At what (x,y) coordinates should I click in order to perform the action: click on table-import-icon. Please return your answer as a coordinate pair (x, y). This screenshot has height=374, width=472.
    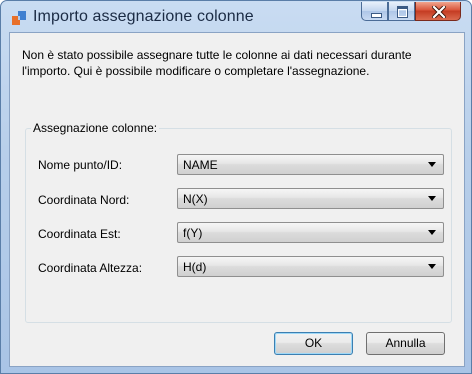
    Looking at the image, I should click on (19, 18).